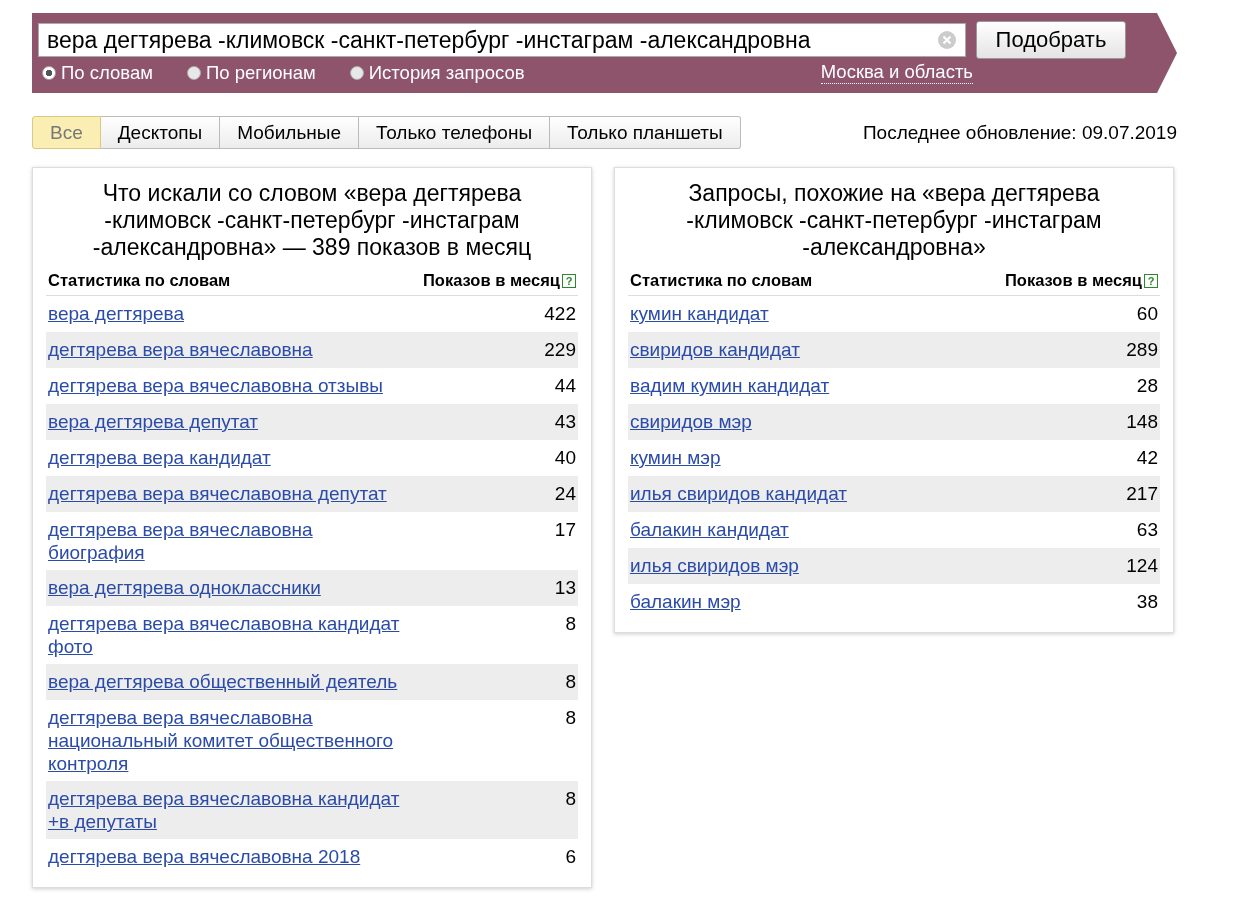 The image size is (1237, 920). What do you see at coordinates (1142, 494) in the screenshot?
I see `count-cell: 217` at bounding box center [1142, 494].